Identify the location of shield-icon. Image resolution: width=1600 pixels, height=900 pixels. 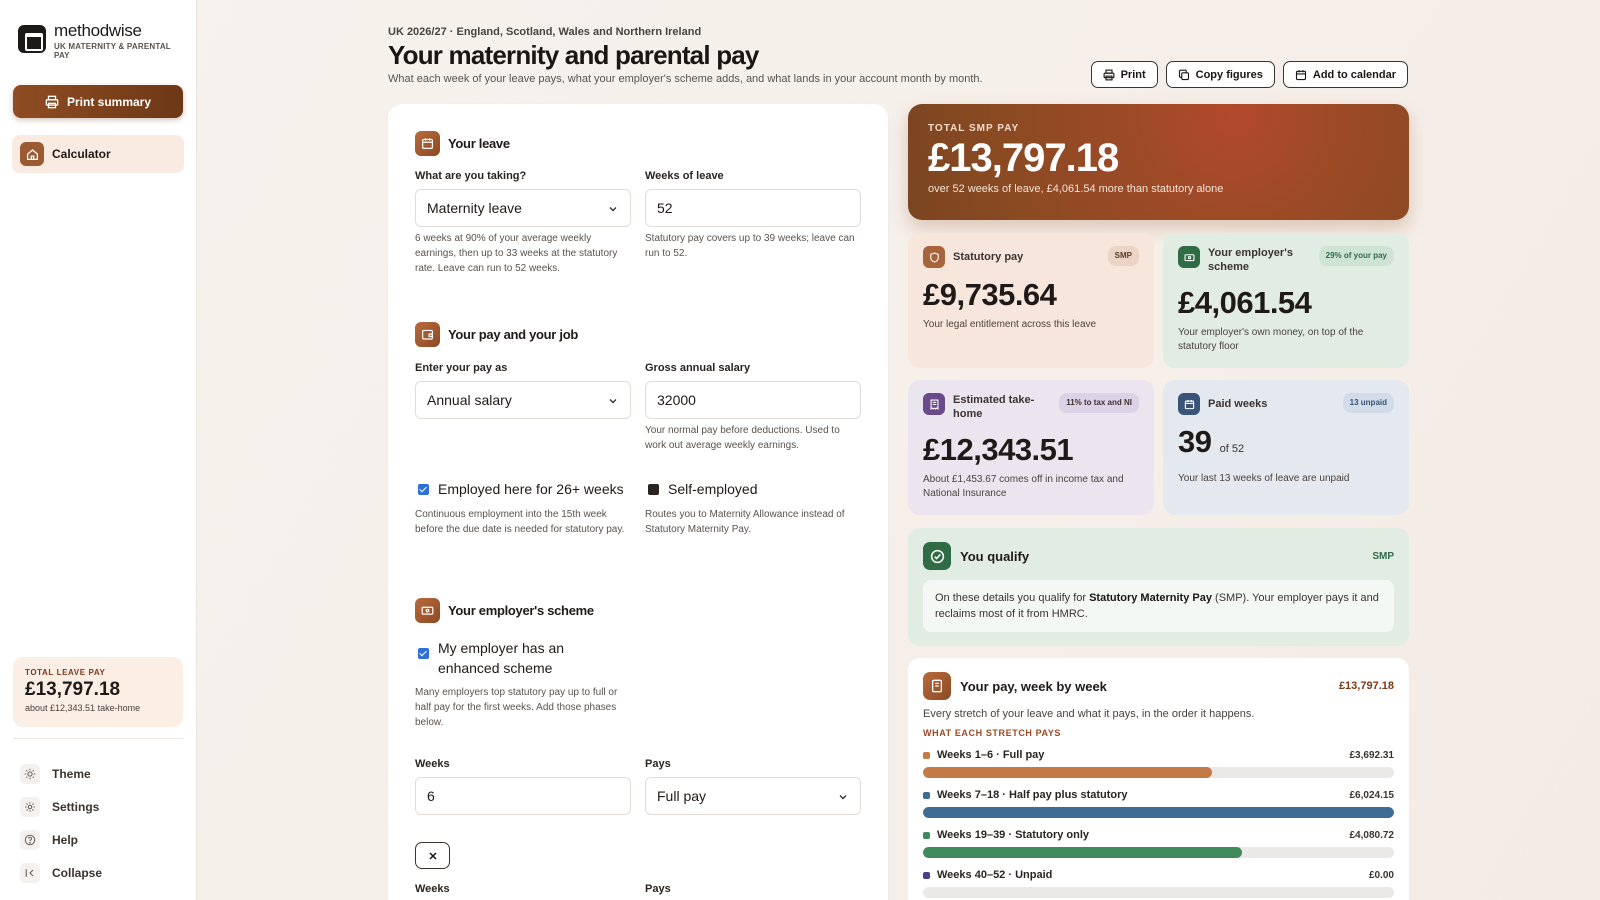
(934, 257).